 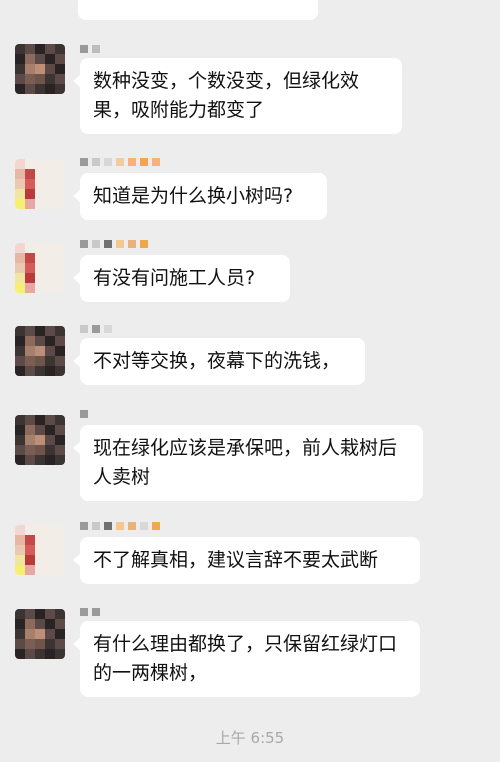 I want to click on message-bubble: 现在绿化应该是承保吧，前人栽树后人卖树, so click(x=248, y=463).